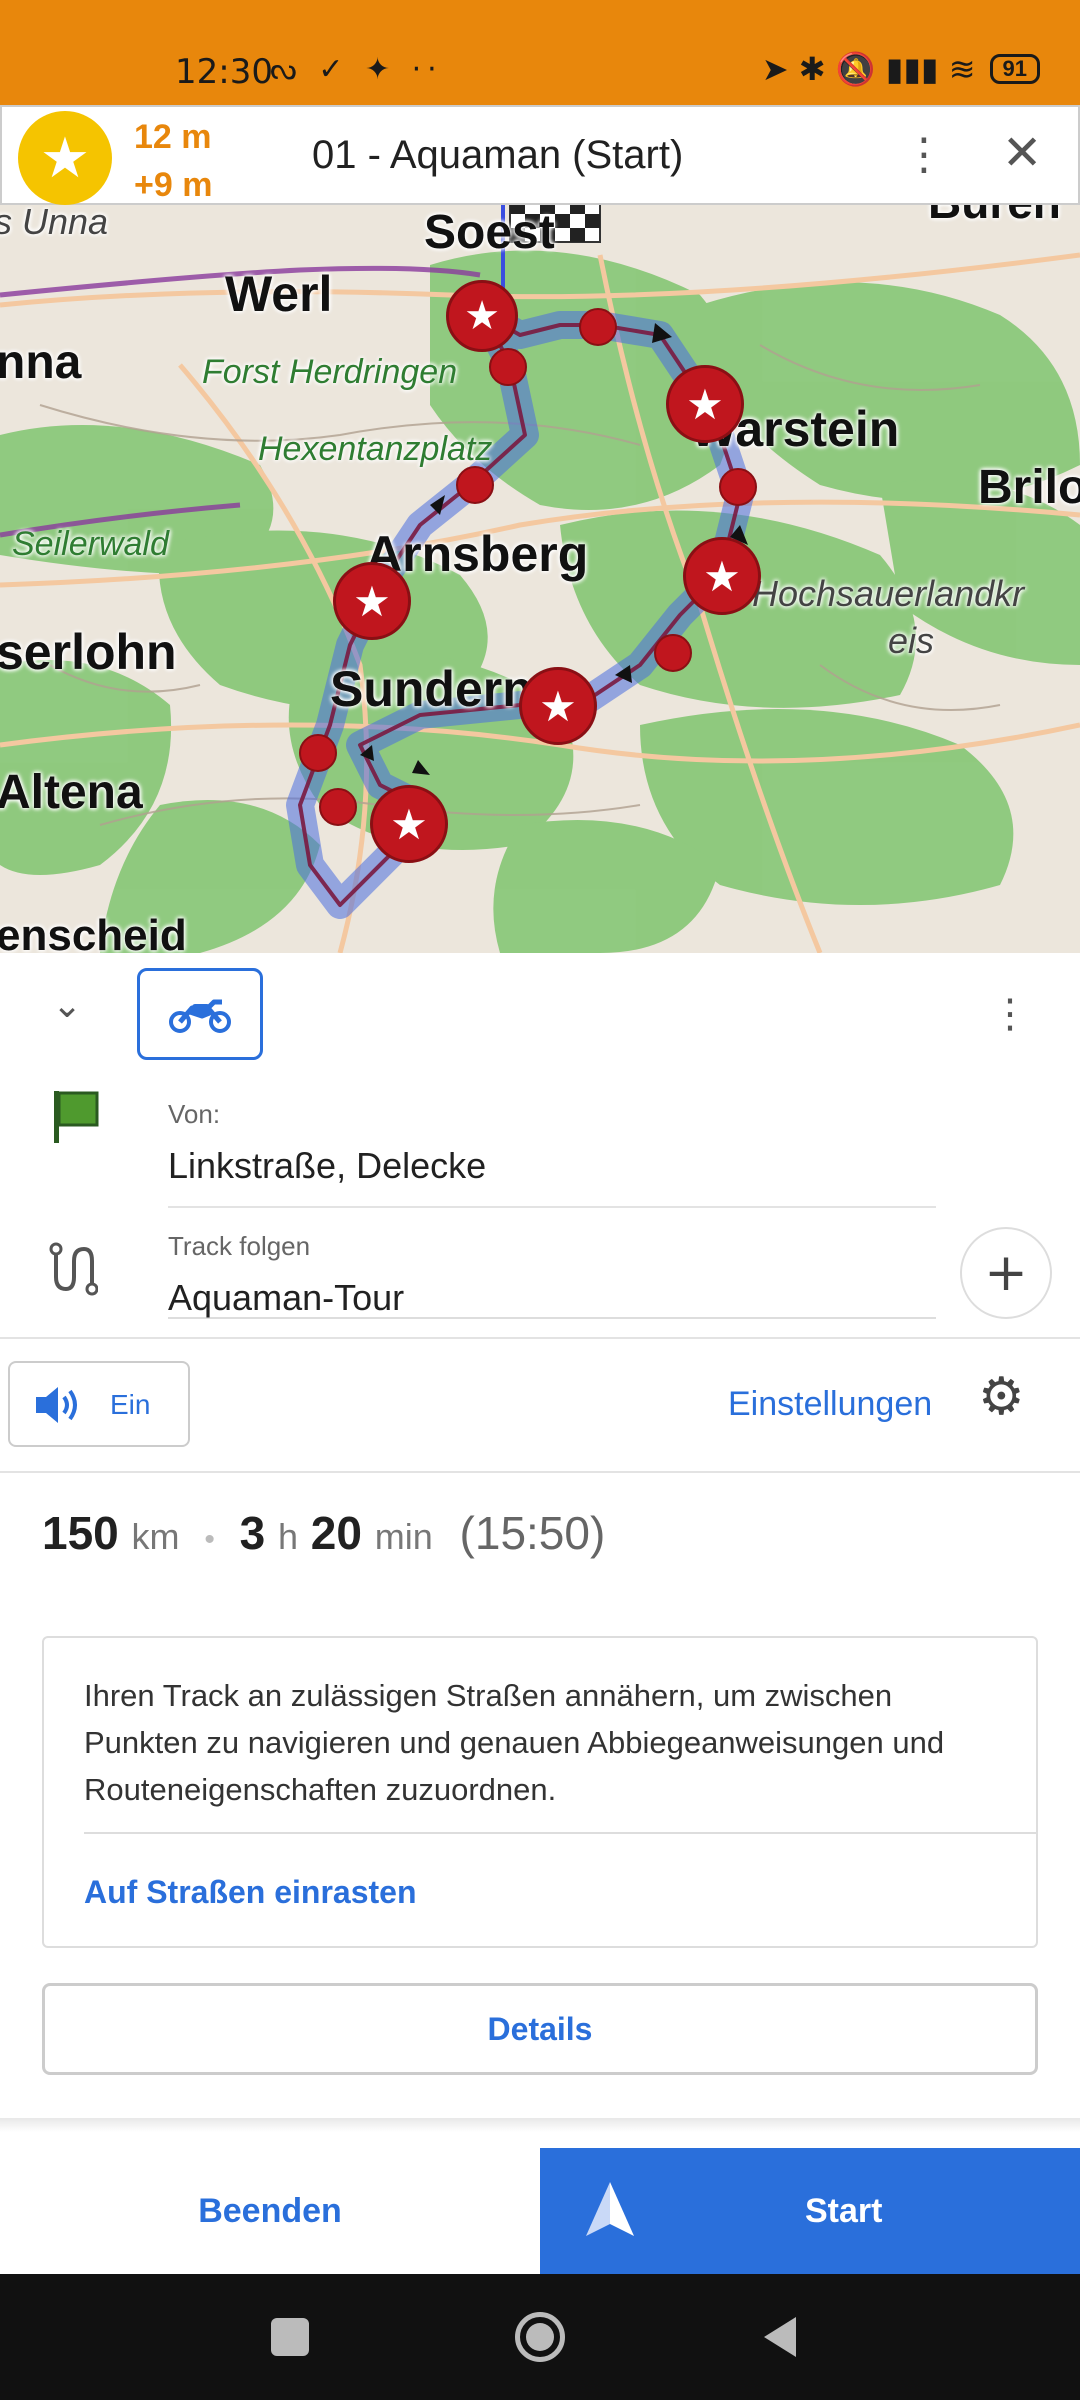 The image size is (1080, 2400). Describe the element at coordinates (911, 640) in the screenshot. I see `map-label-hochsauerland-2: eis` at that location.